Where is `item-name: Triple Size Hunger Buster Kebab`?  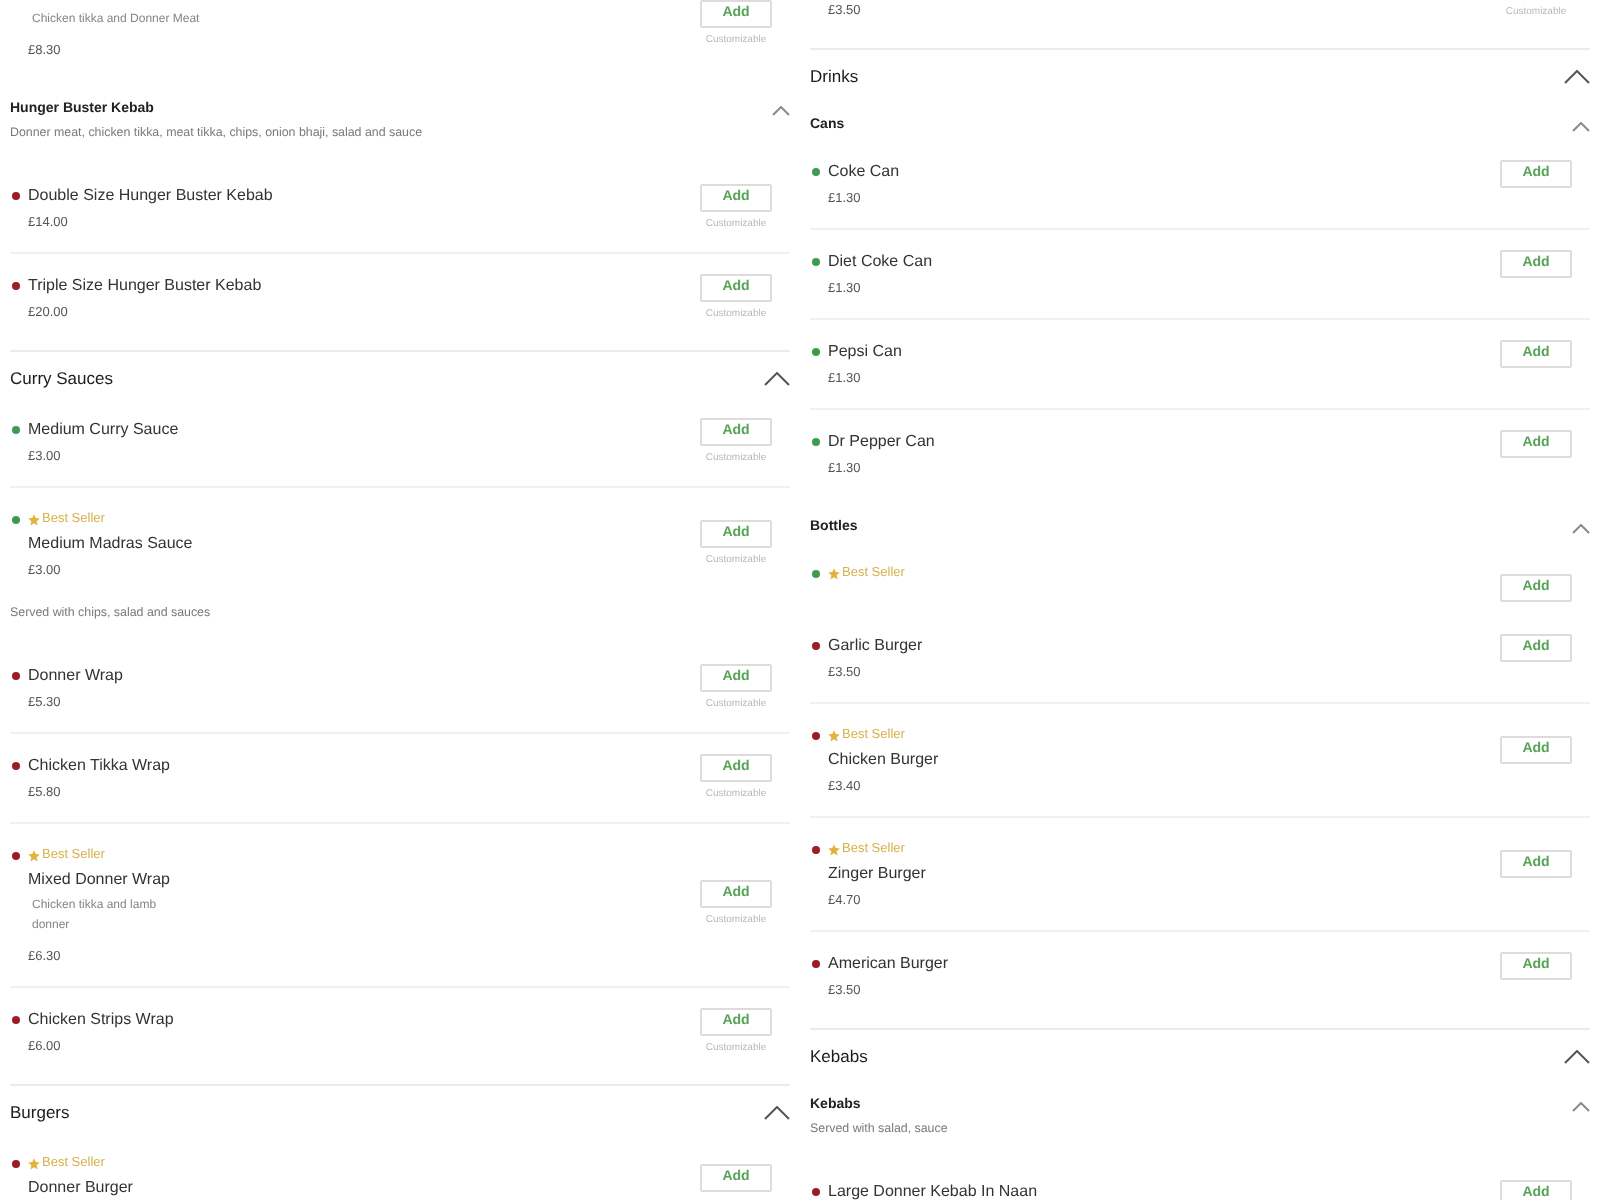 item-name: Triple Size Hunger Buster Kebab is located at coordinates (145, 286).